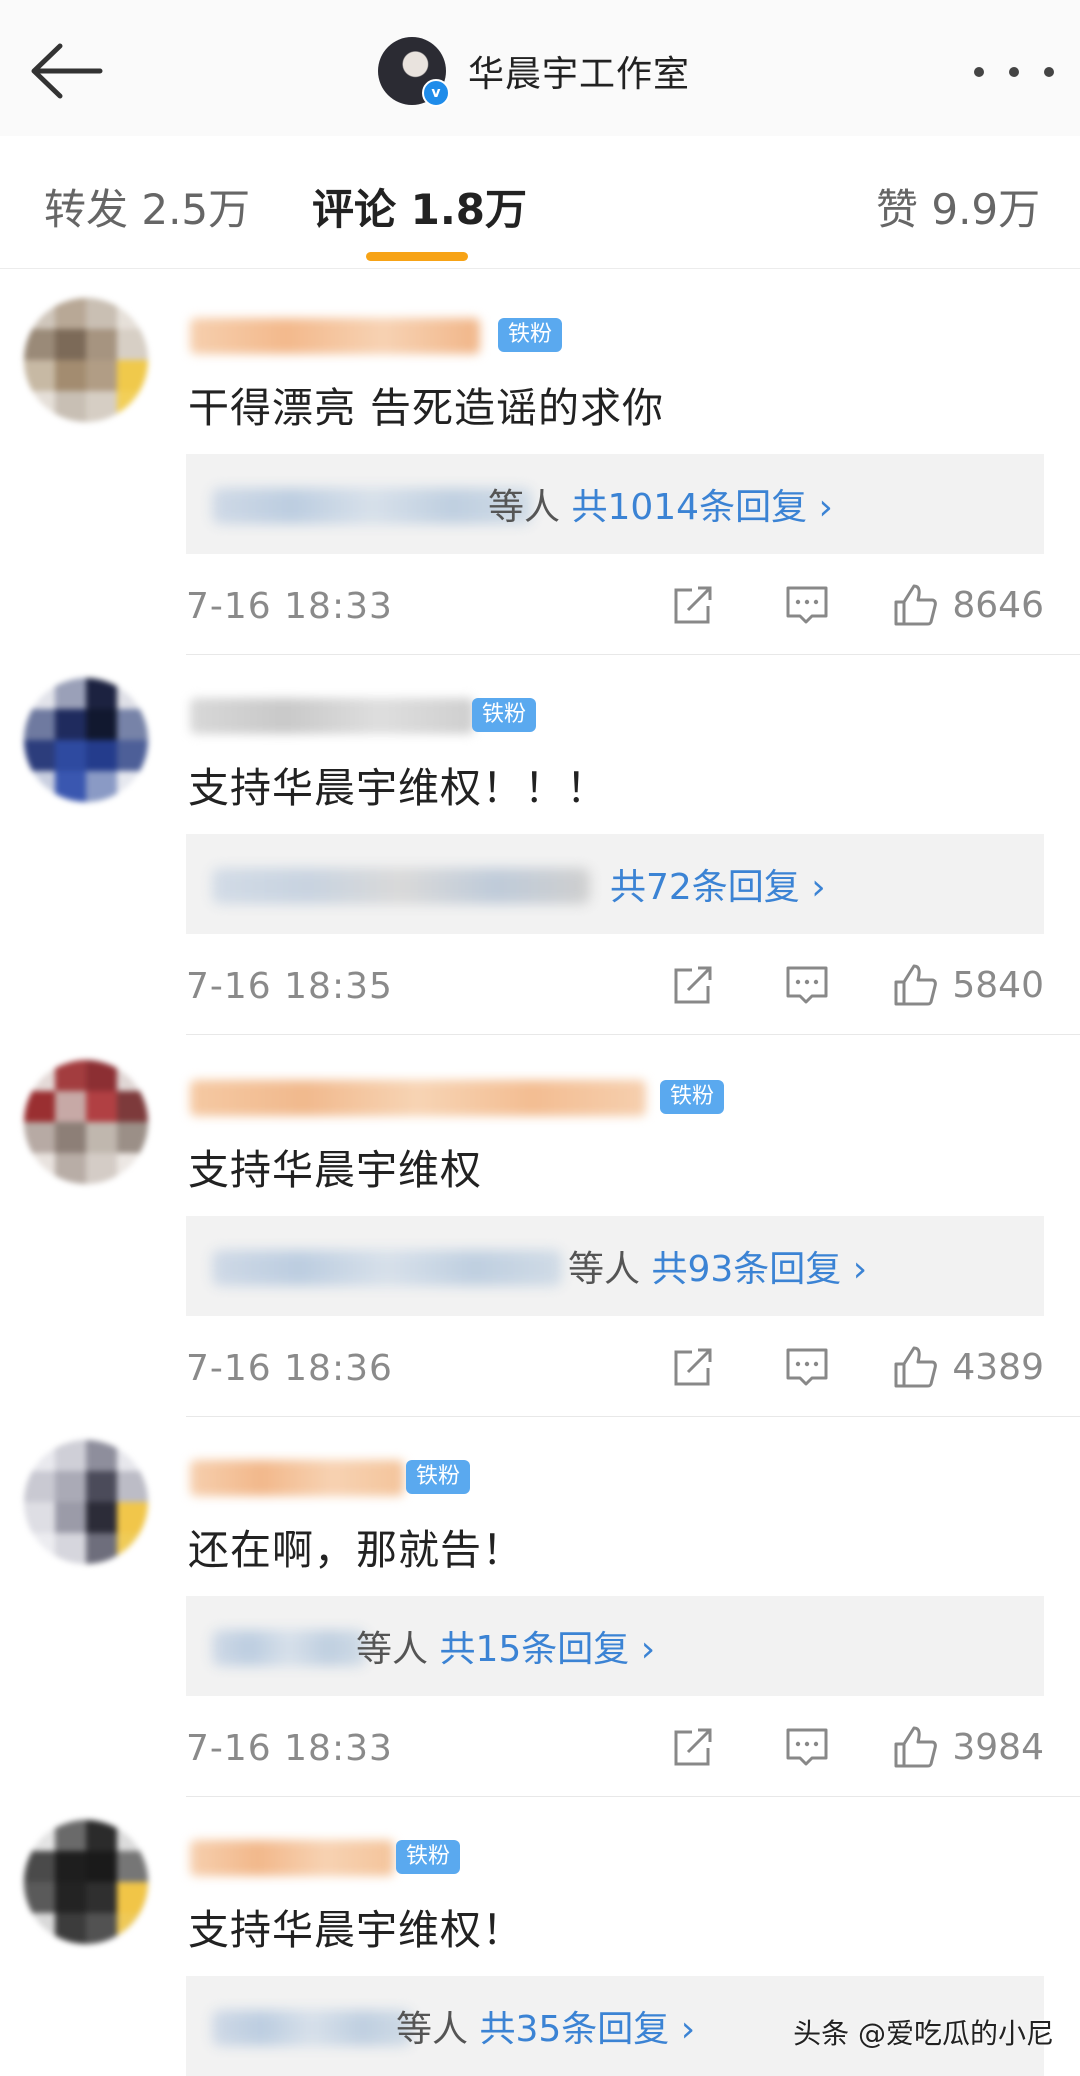 Image resolution: width=1080 pixels, height=2076 pixels. What do you see at coordinates (587, 2029) in the screenshot?
I see `reply-count-link: 共35条回复 ›` at bounding box center [587, 2029].